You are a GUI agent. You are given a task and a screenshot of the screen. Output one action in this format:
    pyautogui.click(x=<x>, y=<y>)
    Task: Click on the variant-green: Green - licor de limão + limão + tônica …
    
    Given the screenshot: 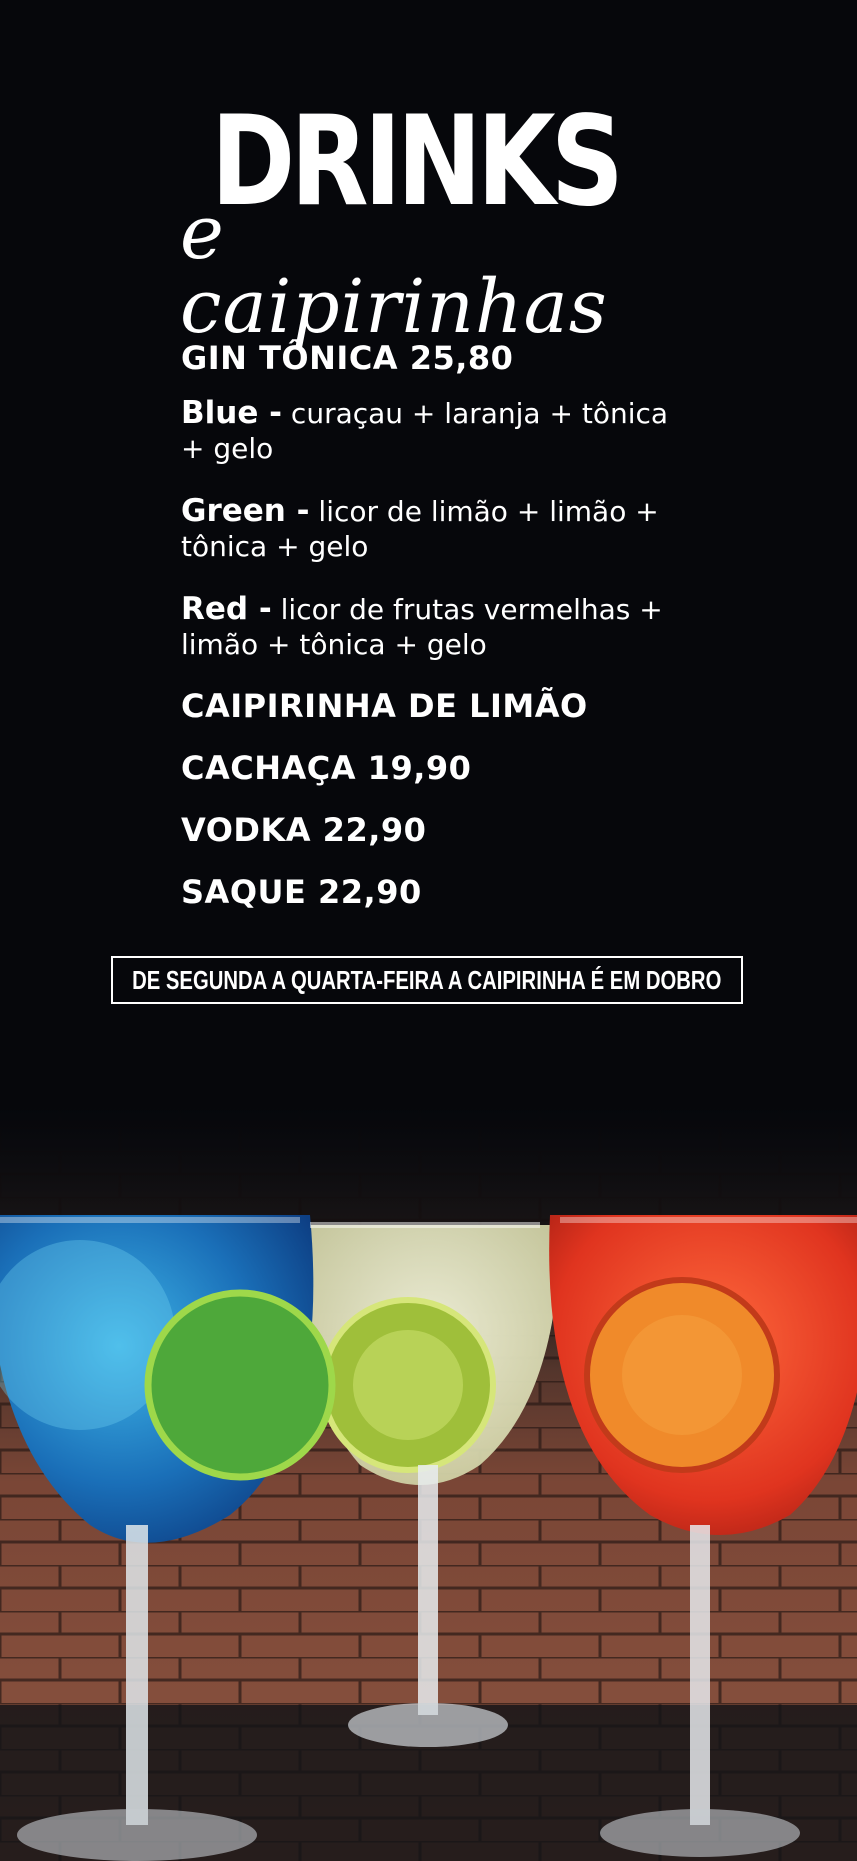 What is the action you would take?
    pyautogui.click(x=441, y=529)
    